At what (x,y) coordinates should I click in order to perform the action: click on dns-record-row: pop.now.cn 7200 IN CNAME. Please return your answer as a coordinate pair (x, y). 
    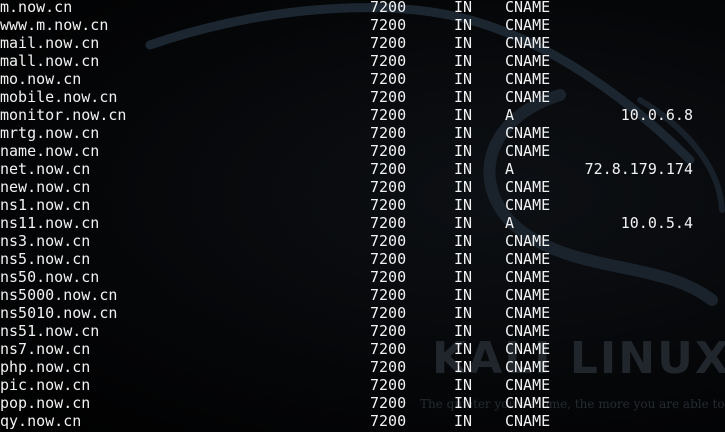
    Looking at the image, I should click on (362, 403).